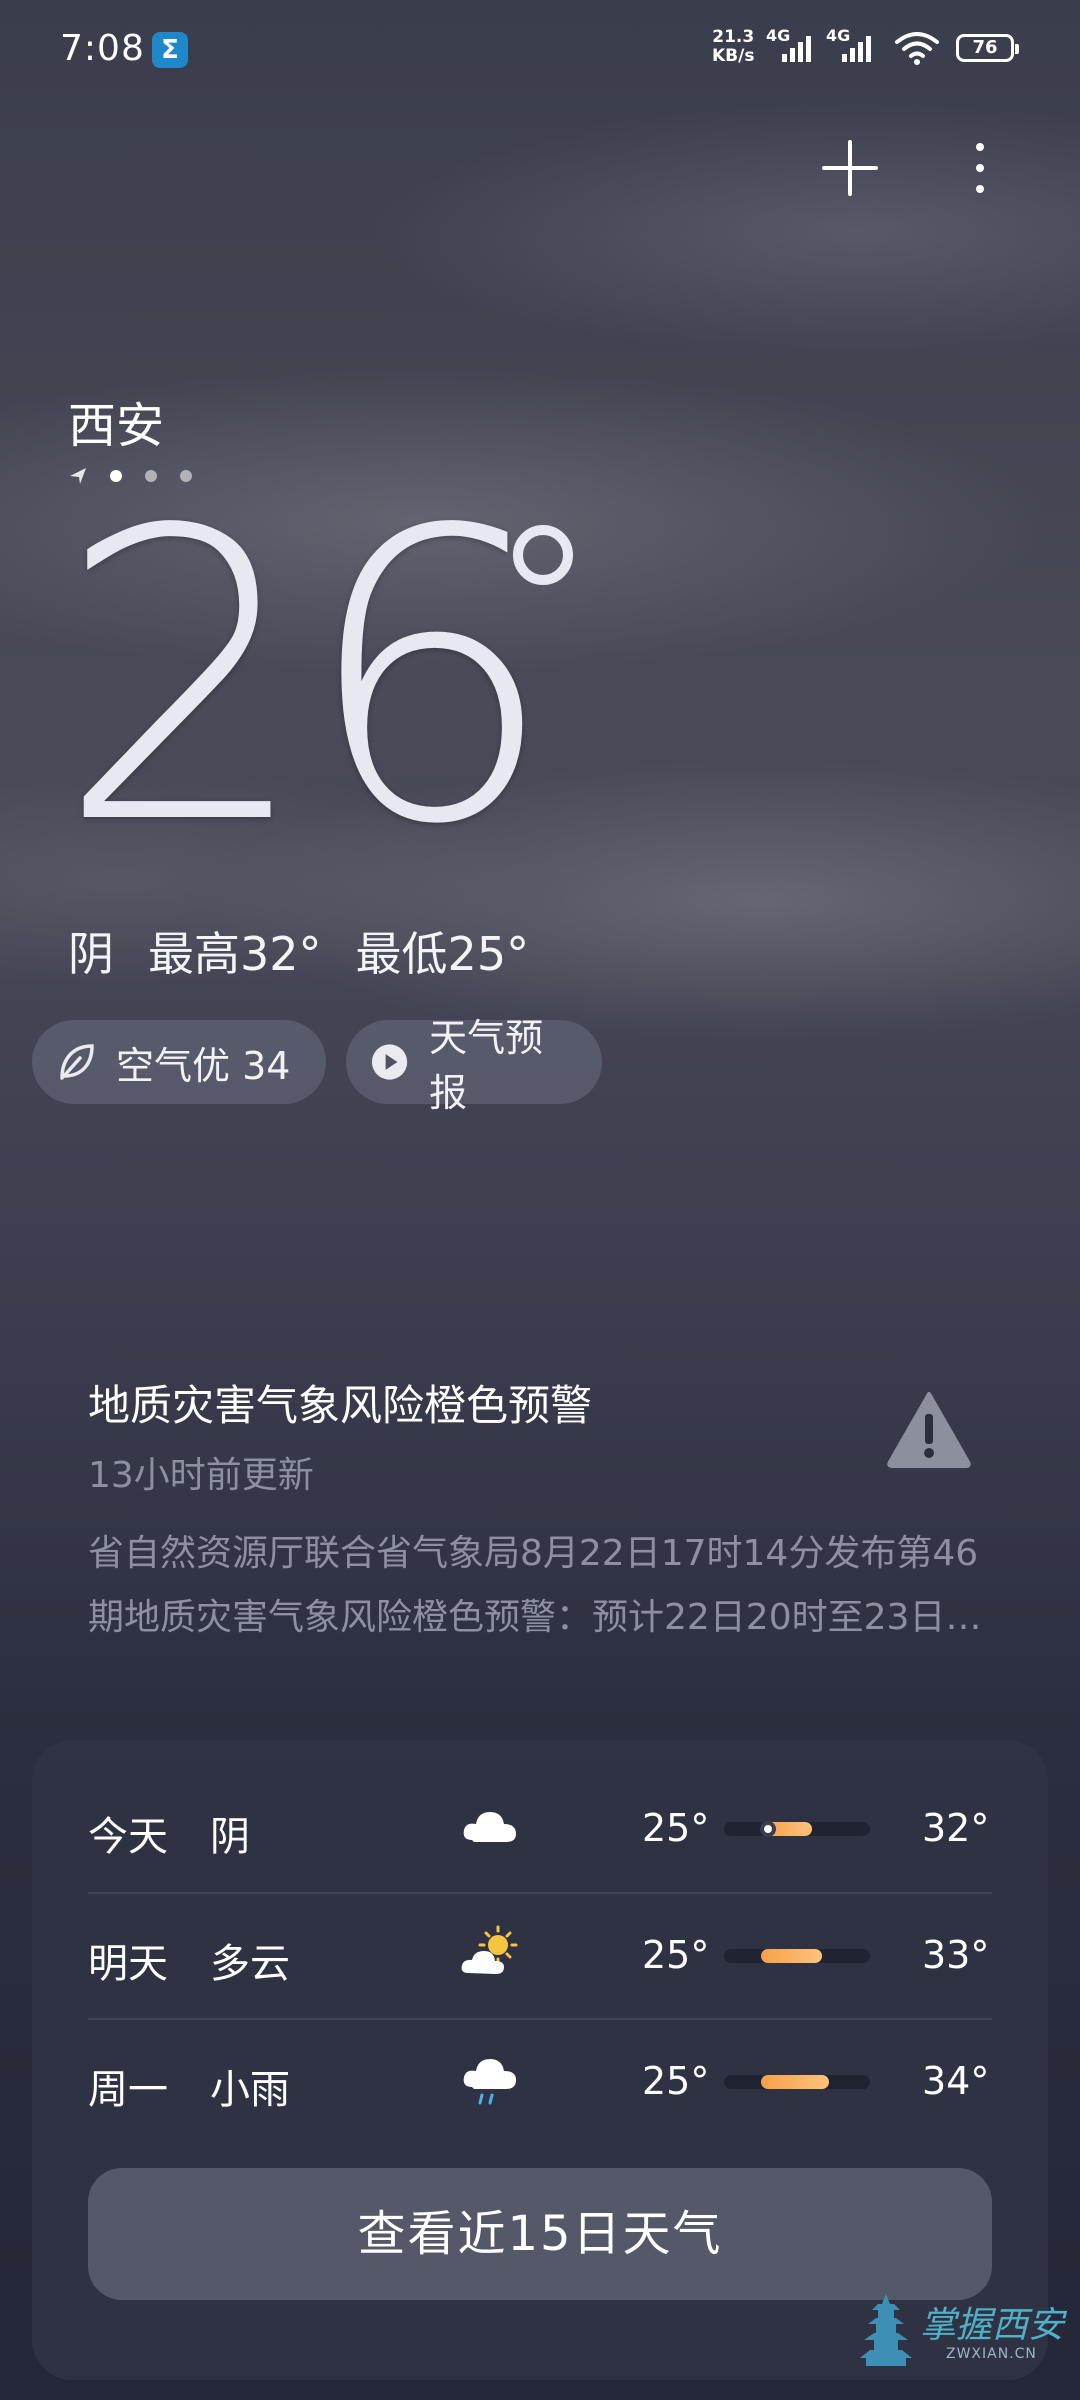 The image size is (1080, 2400). I want to click on app-notification-icon: Σ, so click(170, 50).